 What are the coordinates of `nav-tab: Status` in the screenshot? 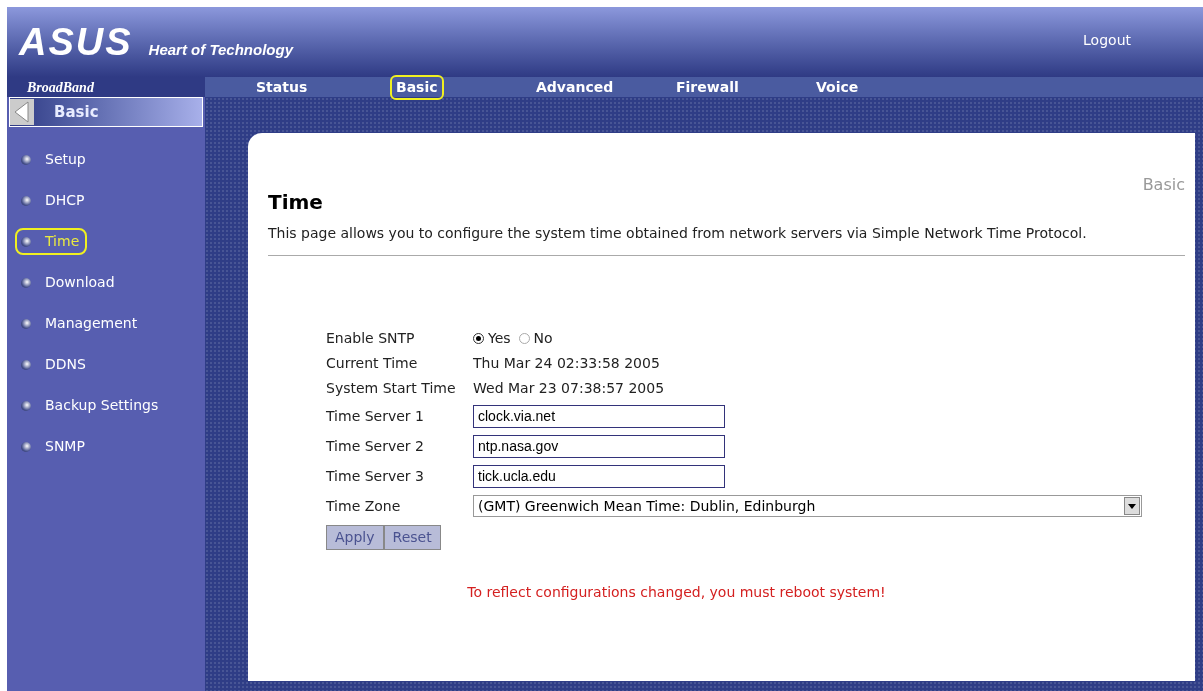 It's located at (310, 87).